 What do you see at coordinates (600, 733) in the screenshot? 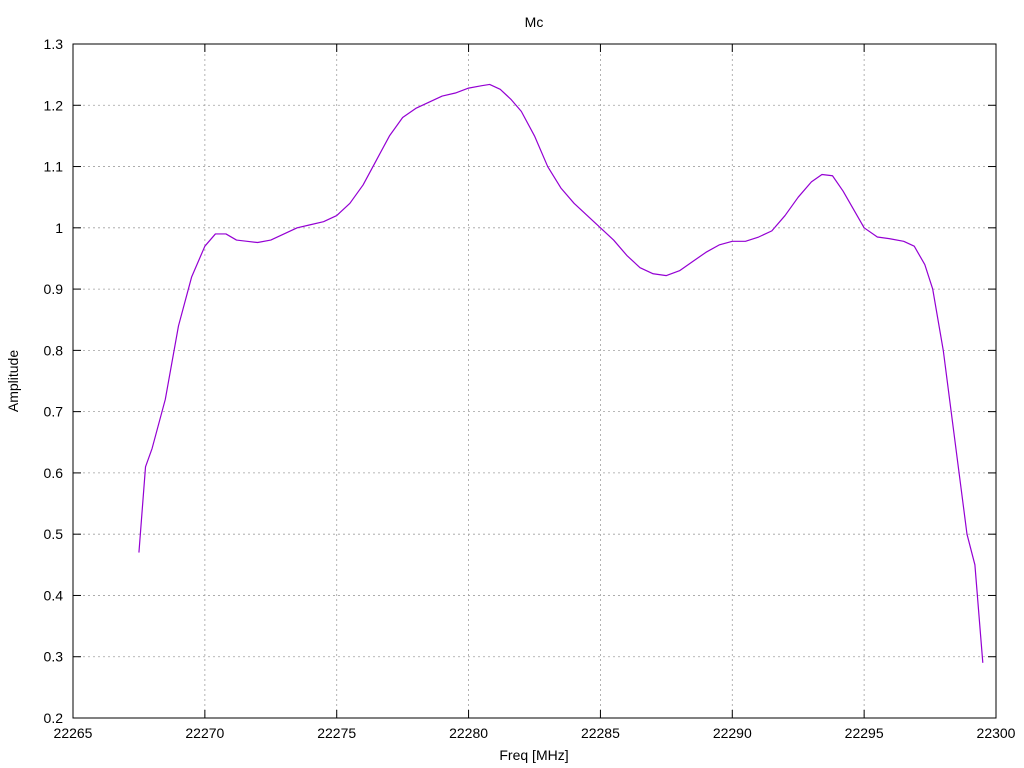
I see `x-tick-label: 22285` at bounding box center [600, 733].